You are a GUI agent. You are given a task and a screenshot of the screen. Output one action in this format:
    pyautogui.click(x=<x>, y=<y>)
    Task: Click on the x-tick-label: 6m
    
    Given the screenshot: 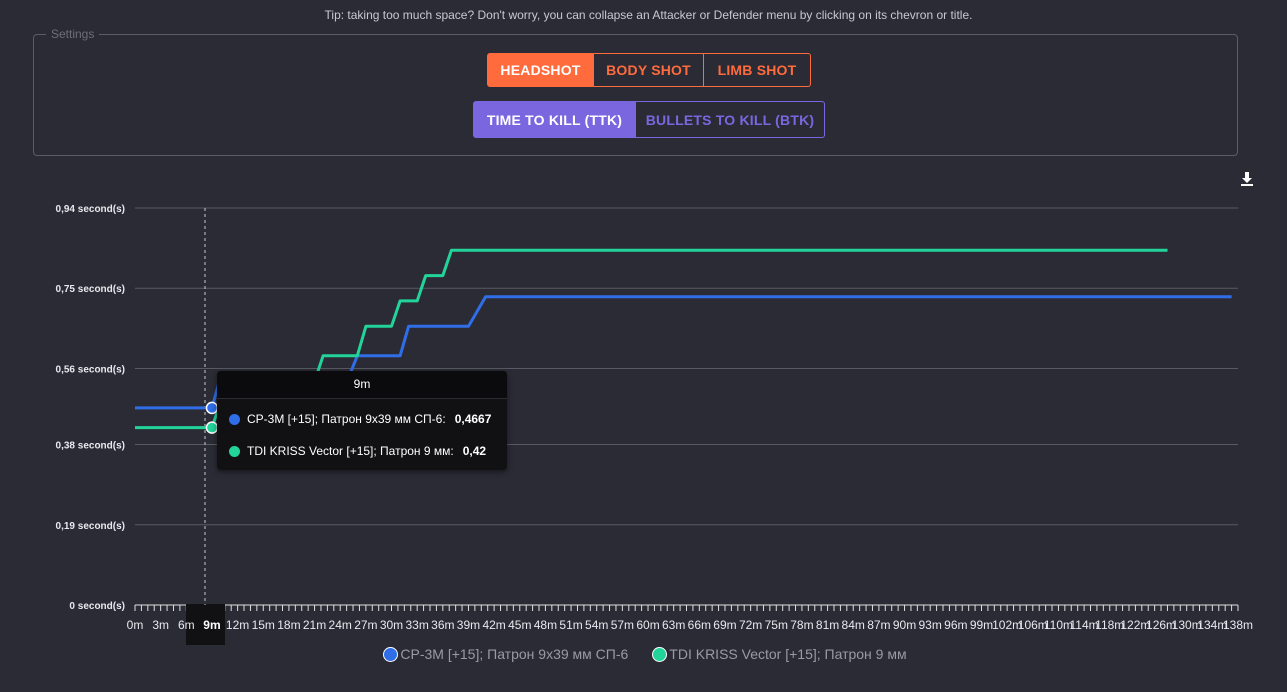 What is the action you would take?
    pyautogui.click(x=186, y=625)
    